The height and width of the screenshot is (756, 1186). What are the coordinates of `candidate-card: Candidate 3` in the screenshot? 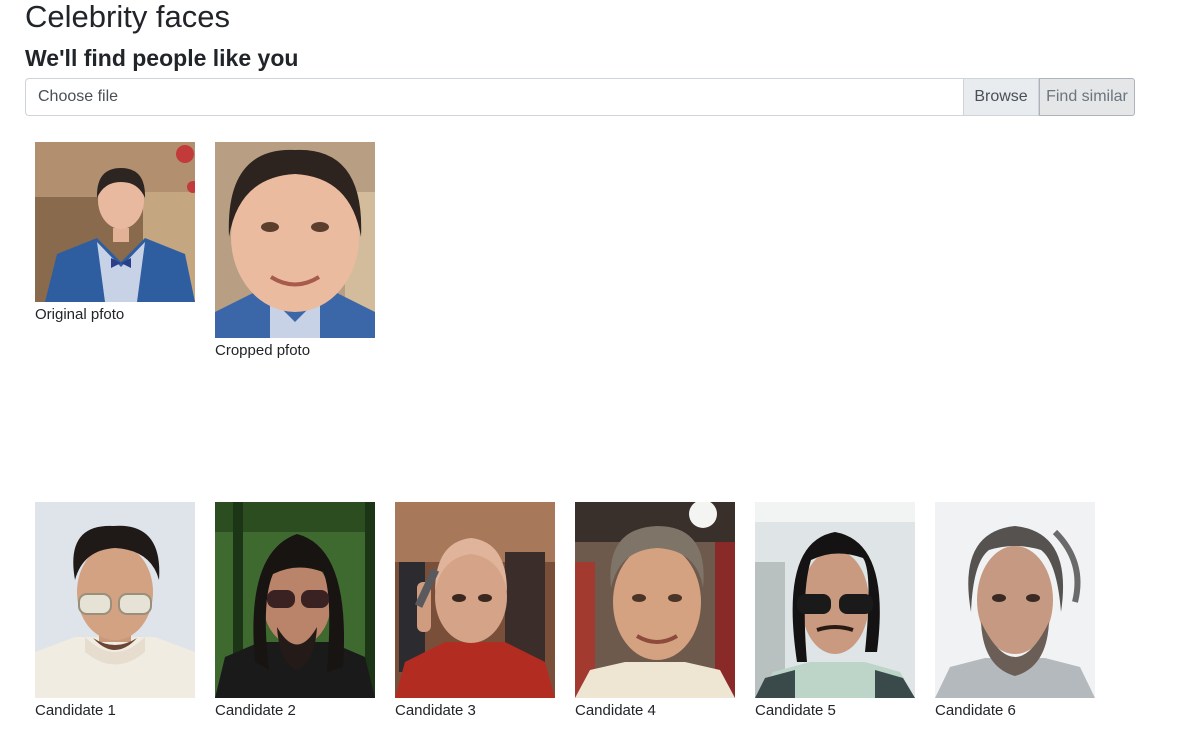 It's located at (475, 611).